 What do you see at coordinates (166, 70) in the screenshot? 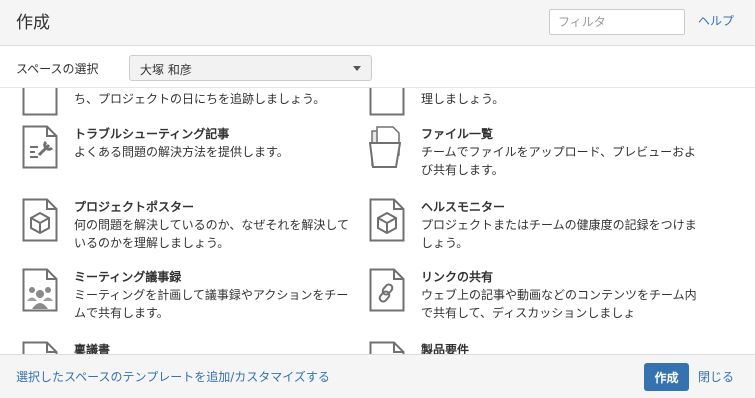
I see `space-select-value: 大塚 和彦` at bounding box center [166, 70].